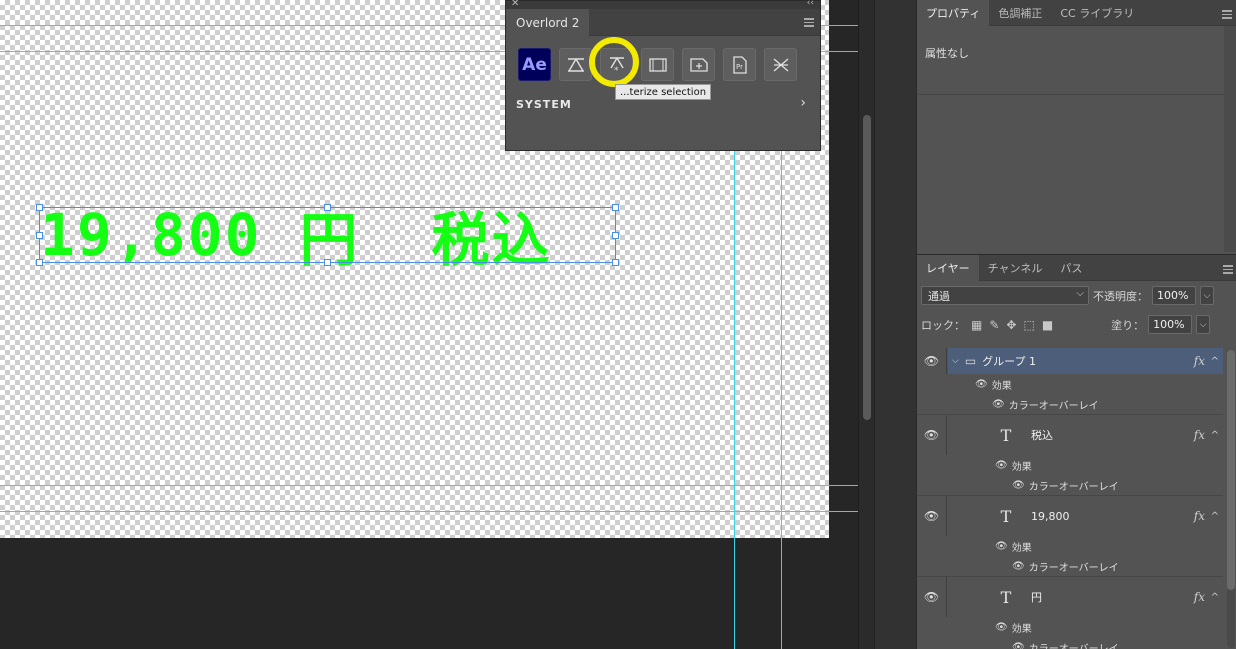 The width and height of the screenshot is (1236, 649). I want to click on layers-tabbar: レイヤー チャンネル パス, so click(1076, 268).